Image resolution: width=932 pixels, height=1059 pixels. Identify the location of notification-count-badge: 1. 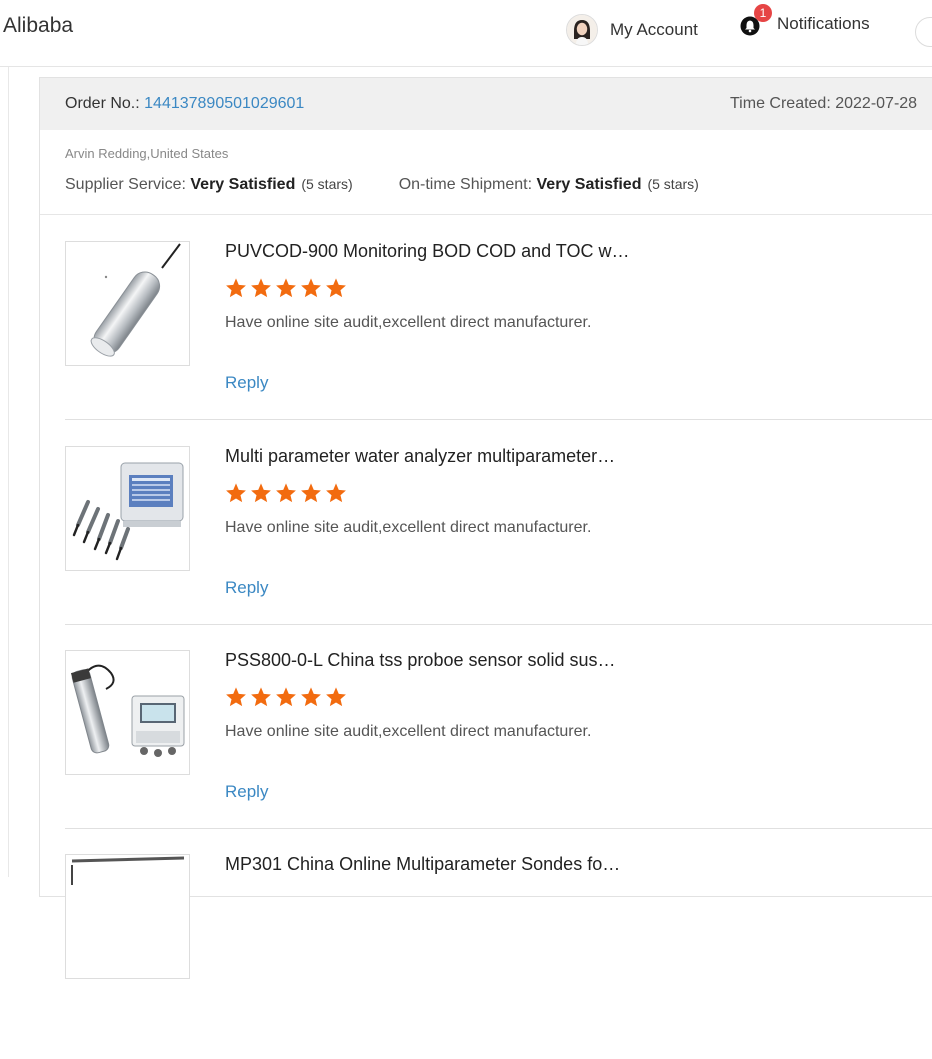
(763, 13).